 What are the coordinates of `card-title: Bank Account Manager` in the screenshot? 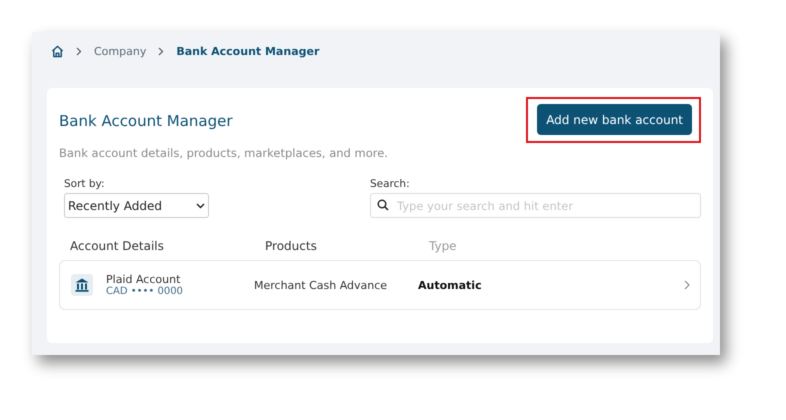 It's located at (146, 121).